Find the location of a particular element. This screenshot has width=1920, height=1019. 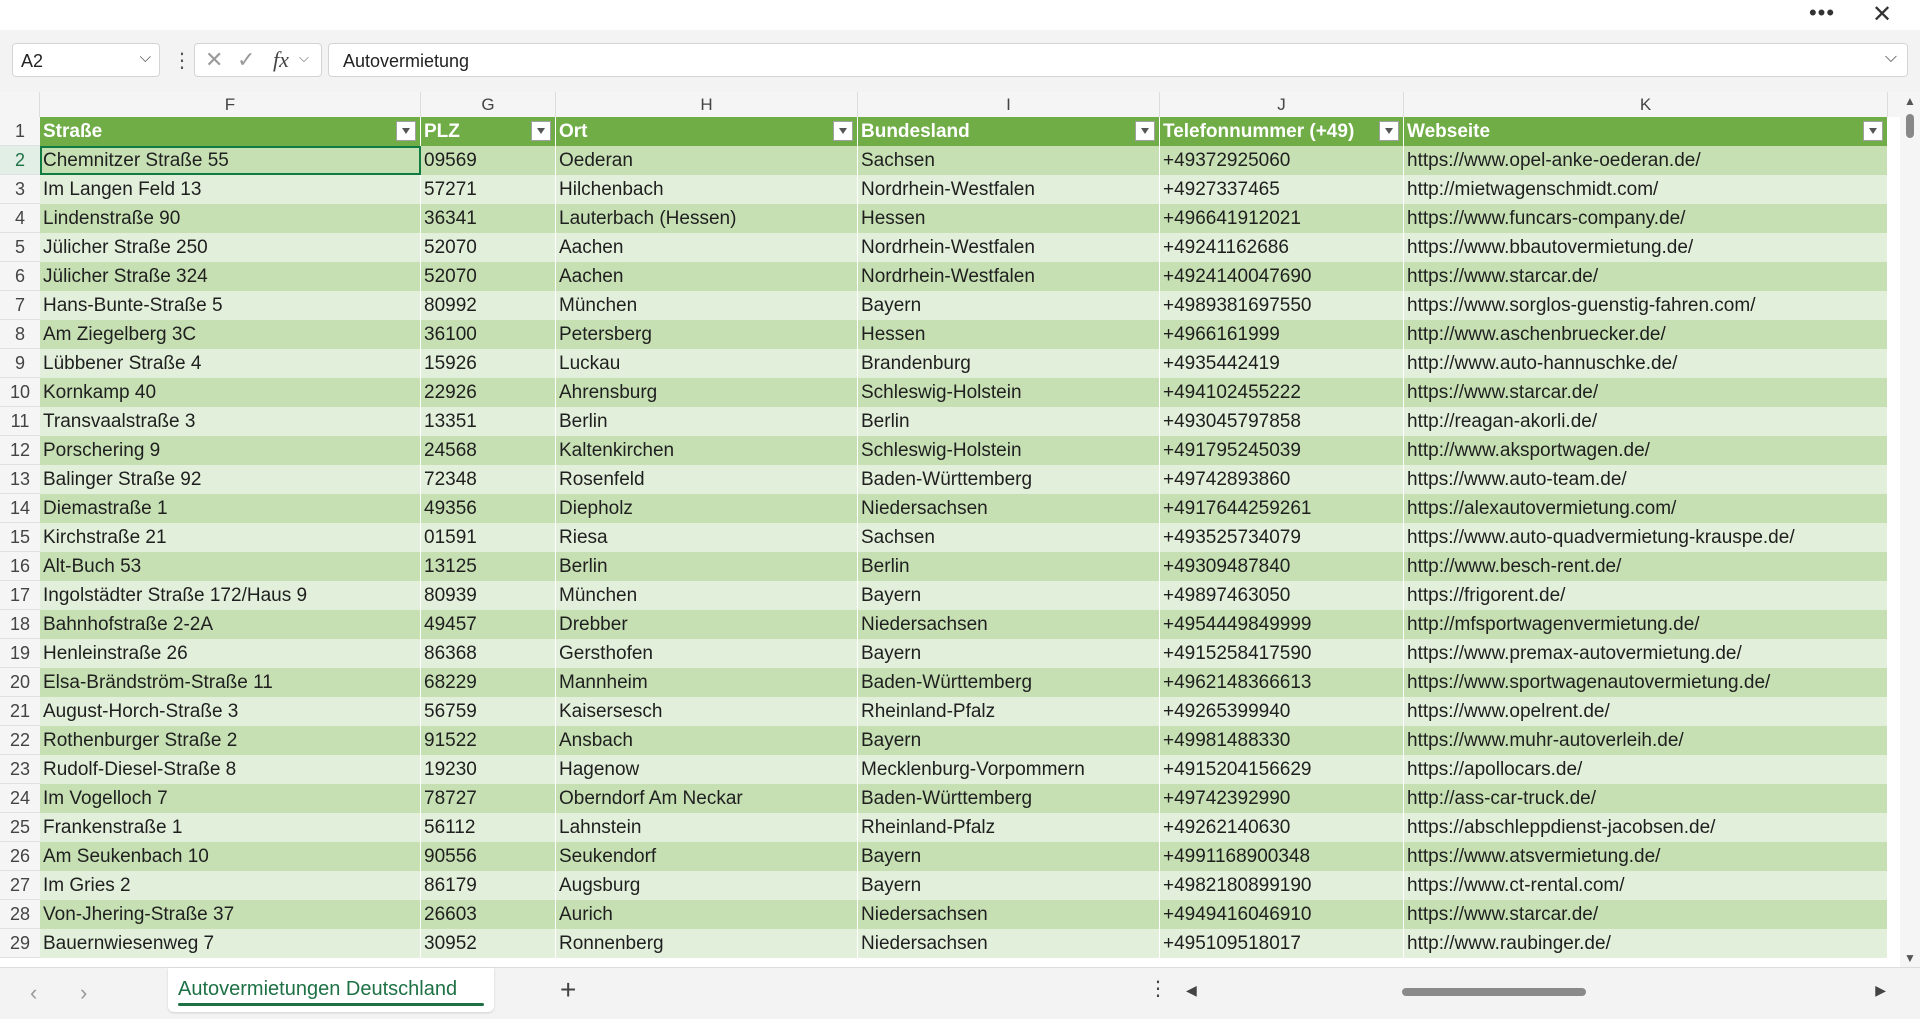

table-cell: Petersberg is located at coordinates (707, 334).